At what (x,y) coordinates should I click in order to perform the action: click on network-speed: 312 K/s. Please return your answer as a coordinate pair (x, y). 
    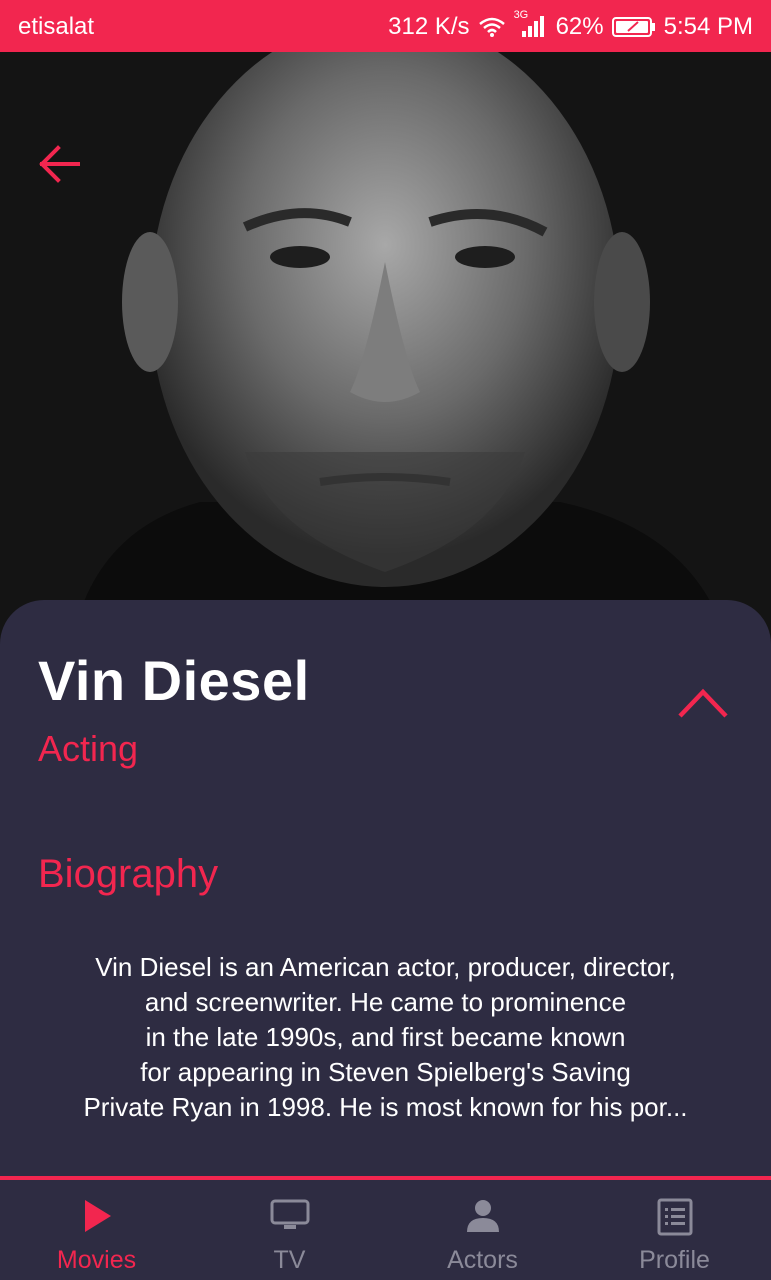
    Looking at the image, I should click on (429, 26).